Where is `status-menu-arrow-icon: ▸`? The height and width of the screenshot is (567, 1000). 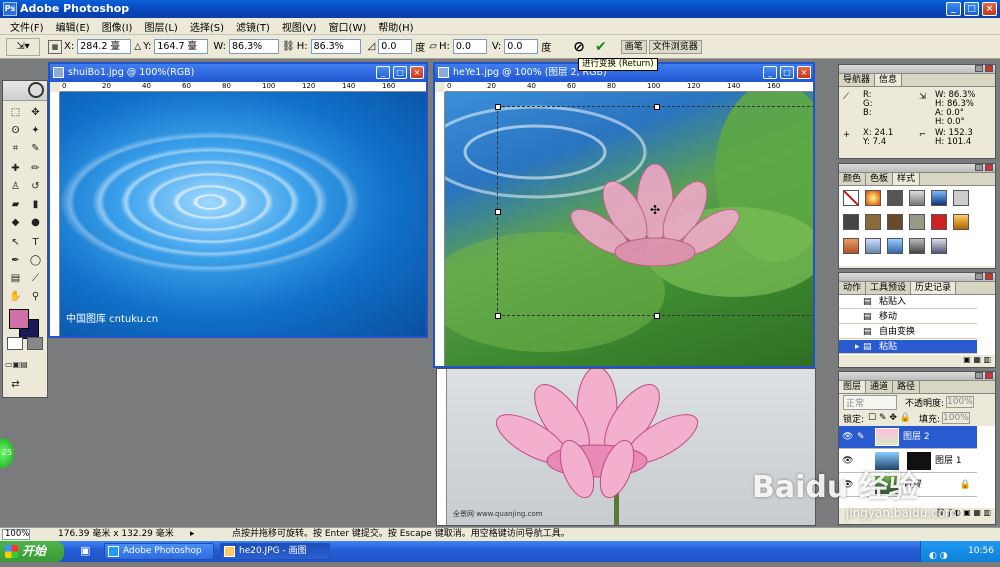
status-menu-arrow-icon: ▸ is located at coordinates (192, 534).